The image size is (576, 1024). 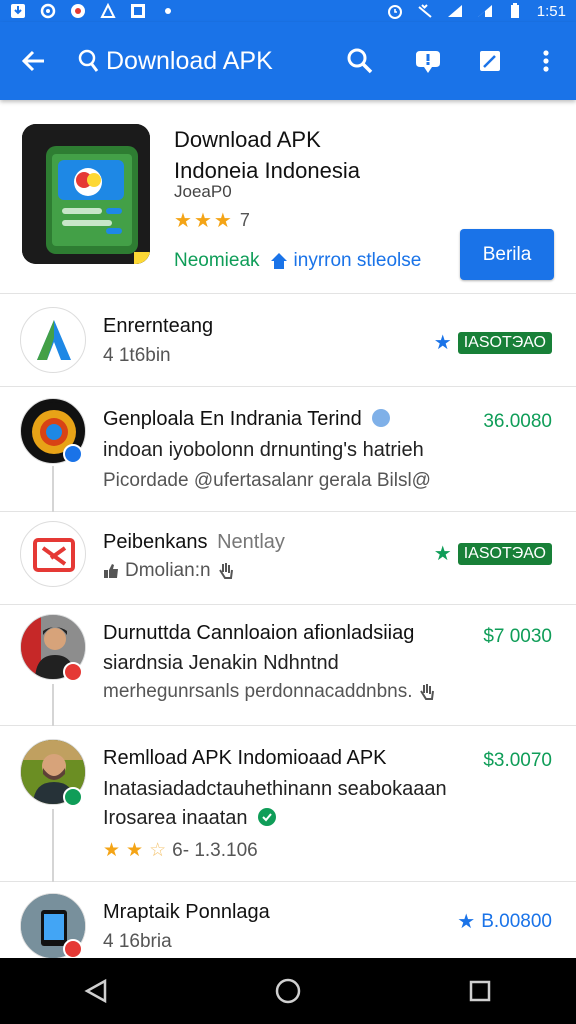 I want to click on install-button: Berila, so click(x=507, y=254).